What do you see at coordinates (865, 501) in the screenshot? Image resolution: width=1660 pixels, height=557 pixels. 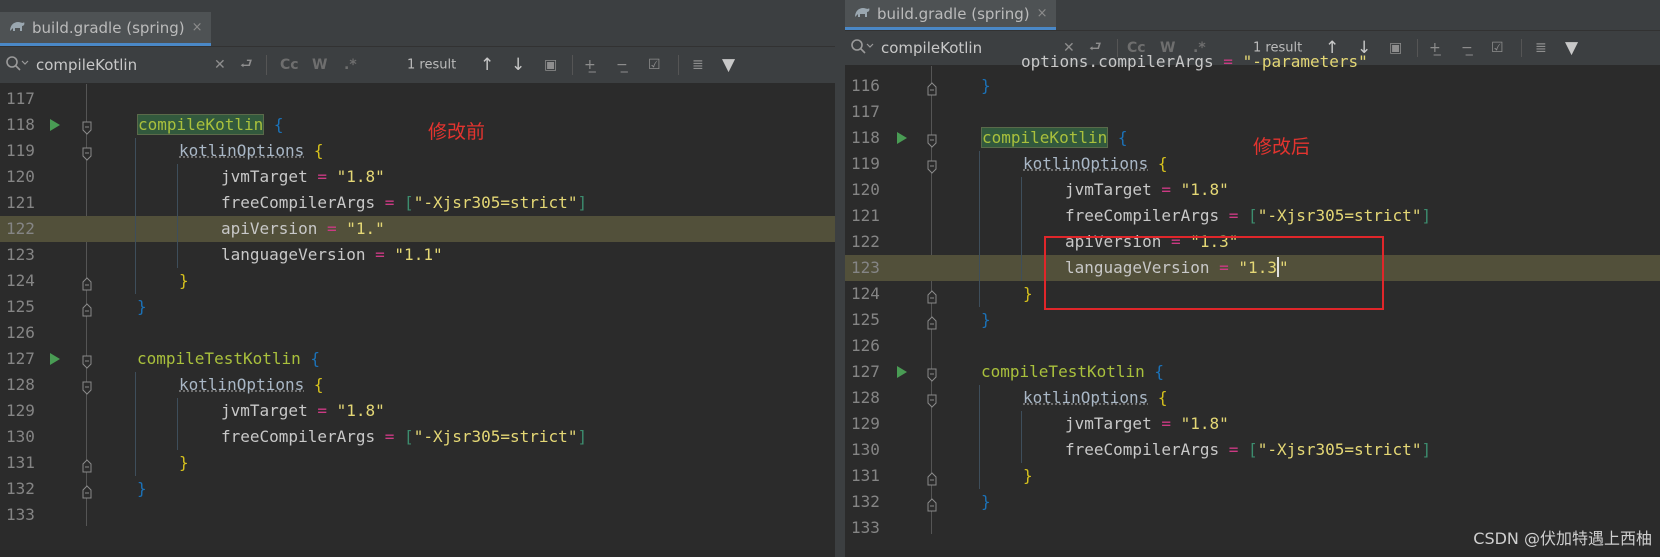 I see `line-number: 132` at bounding box center [865, 501].